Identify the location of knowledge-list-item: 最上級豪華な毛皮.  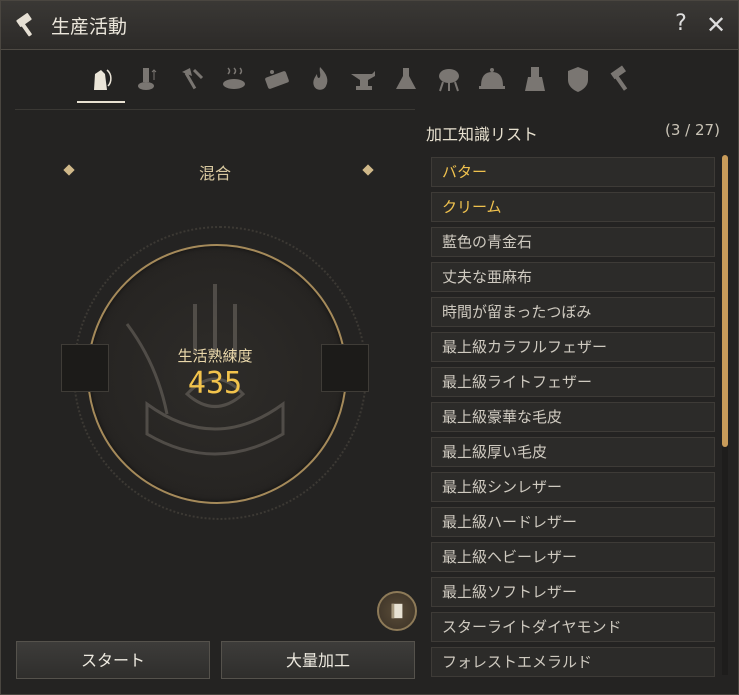
(573, 417).